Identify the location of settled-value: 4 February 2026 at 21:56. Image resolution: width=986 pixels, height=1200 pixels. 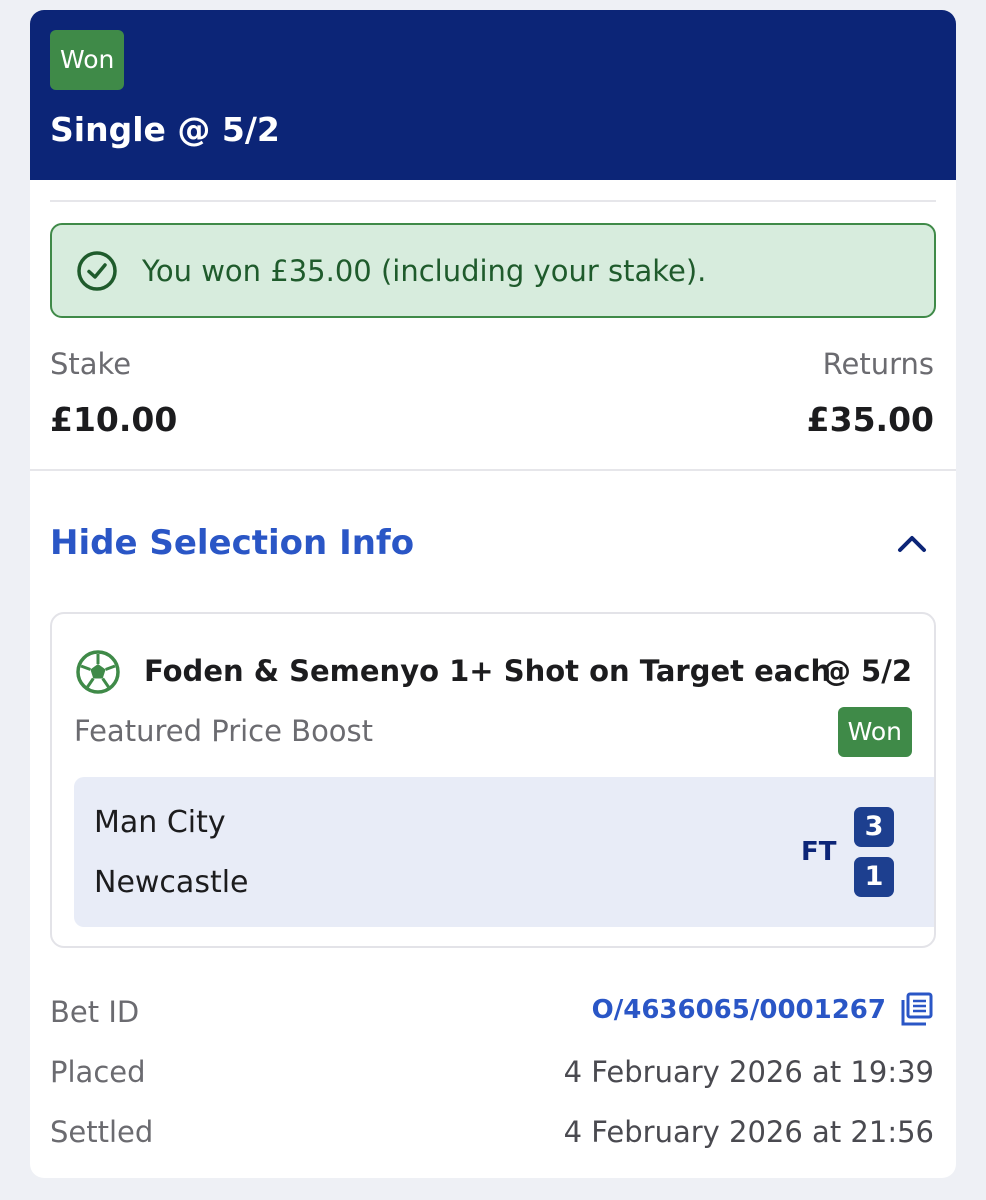
(748, 1132).